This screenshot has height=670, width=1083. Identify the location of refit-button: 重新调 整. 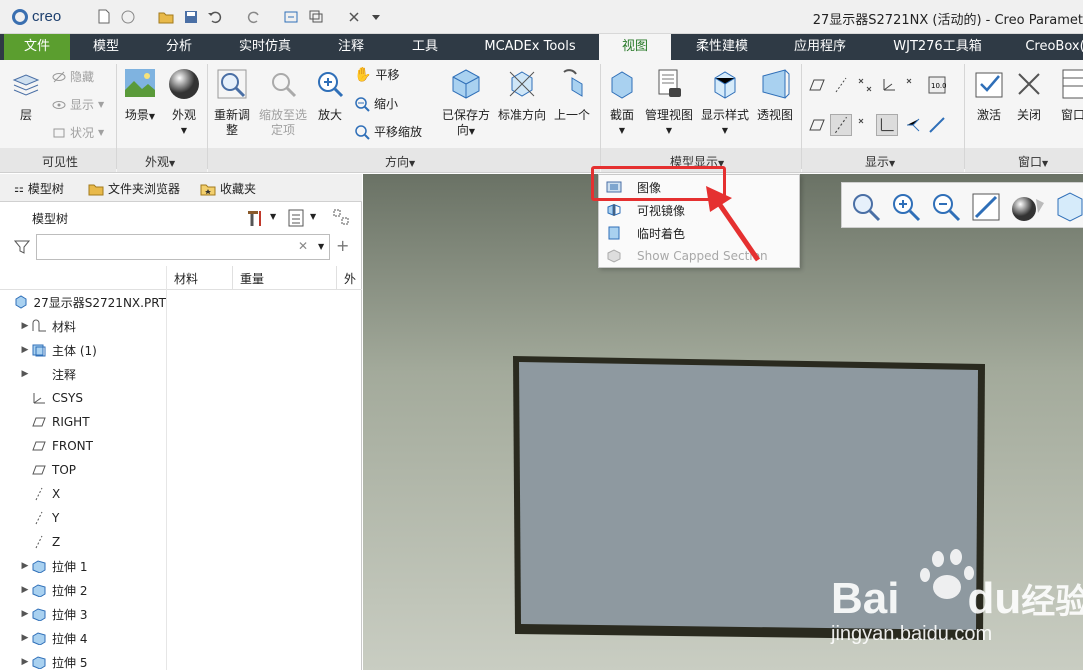
(232, 103).